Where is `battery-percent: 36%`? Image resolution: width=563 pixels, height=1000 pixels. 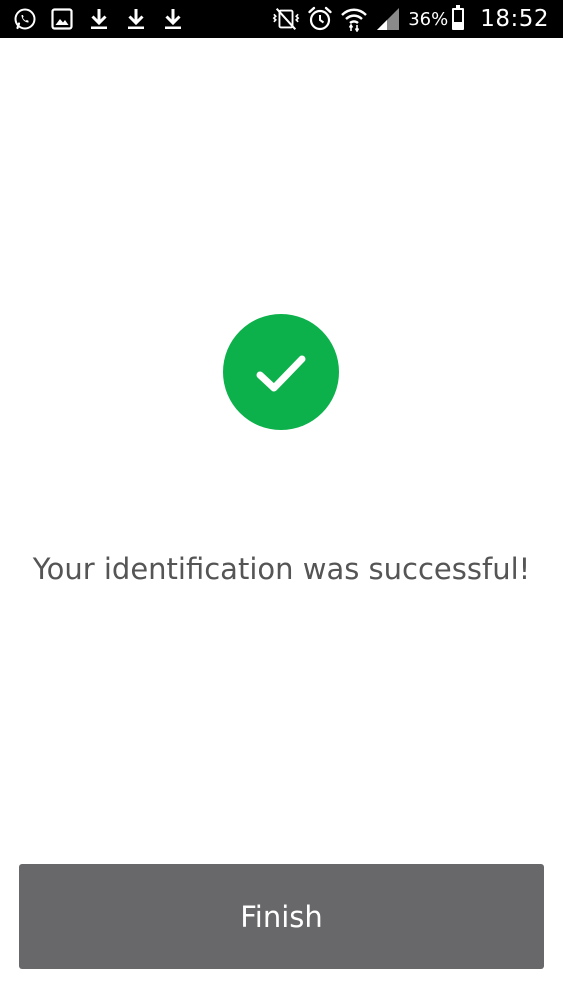 battery-percent: 36% is located at coordinates (428, 19).